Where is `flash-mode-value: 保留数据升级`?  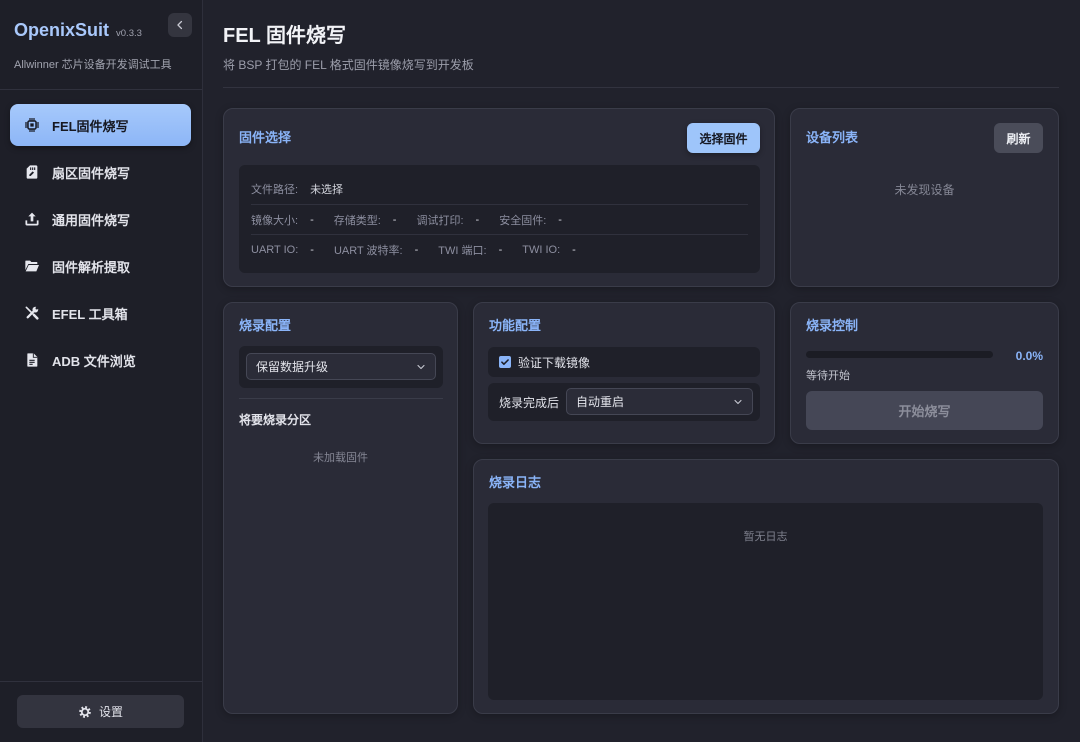
flash-mode-value: 保留数据升级 is located at coordinates (292, 367).